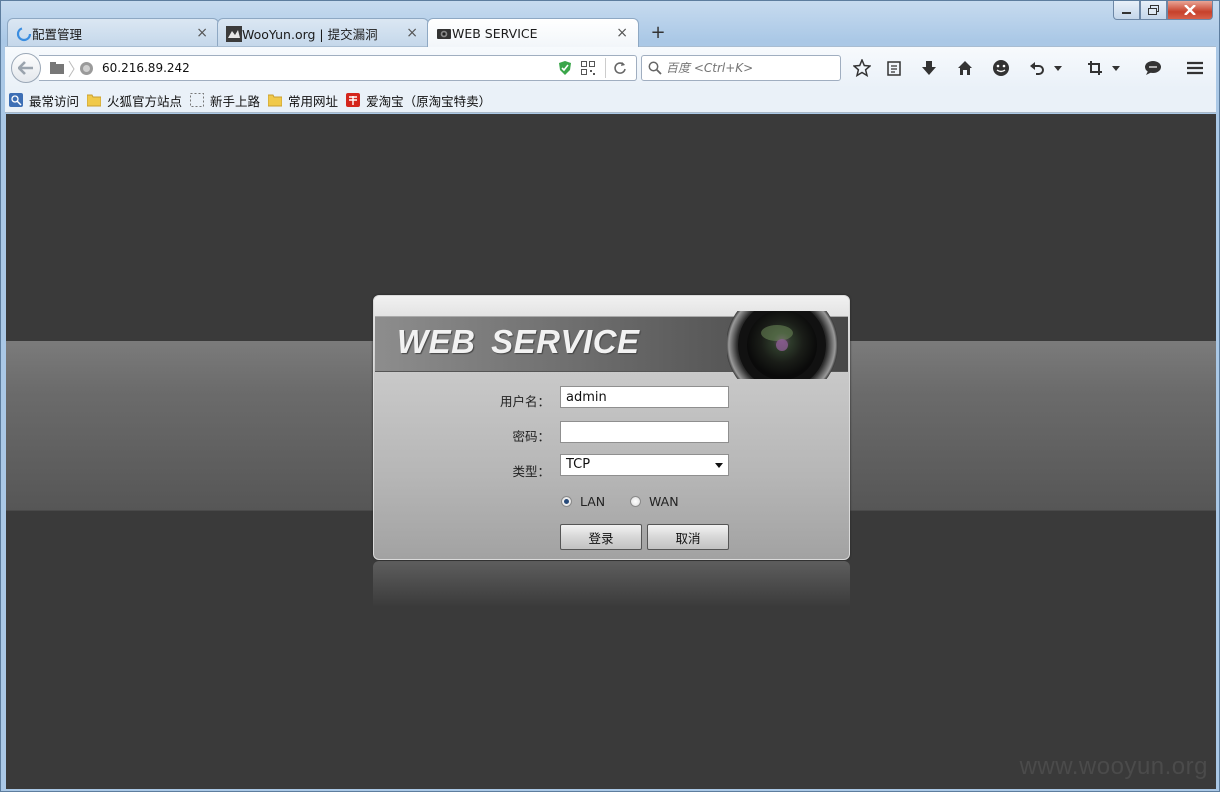 The height and width of the screenshot is (792, 1220). I want to click on cancel-button: 取消, so click(688, 537).